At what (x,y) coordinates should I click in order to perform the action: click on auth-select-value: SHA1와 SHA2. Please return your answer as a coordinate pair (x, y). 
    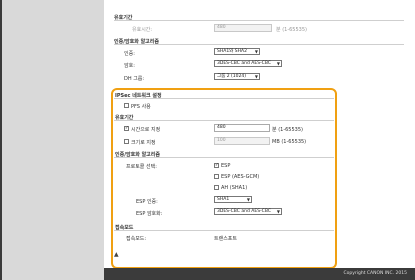
    Looking at the image, I should click on (232, 51).